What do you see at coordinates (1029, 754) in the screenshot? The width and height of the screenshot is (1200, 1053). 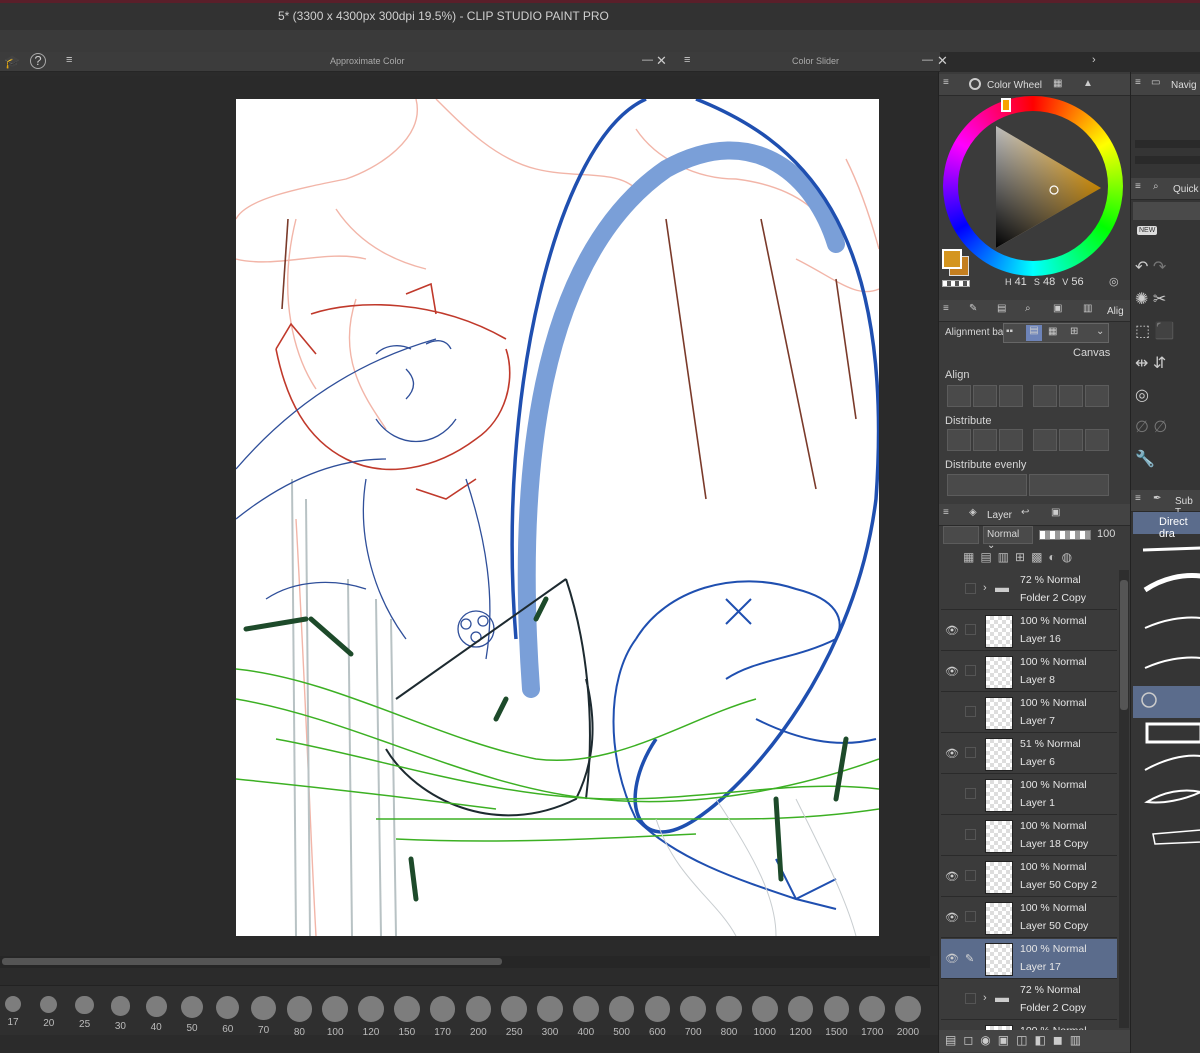 I see `layer-row: 👁 51 % Normal Layer 6` at bounding box center [1029, 754].